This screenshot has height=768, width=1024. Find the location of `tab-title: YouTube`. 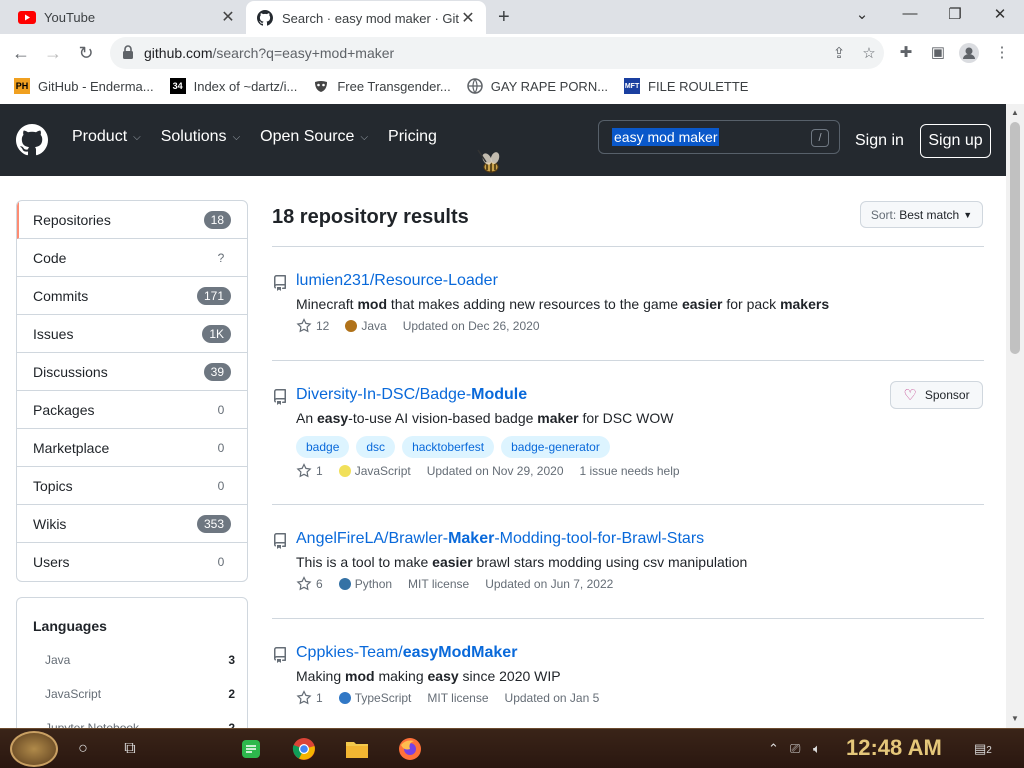

tab-title: YouTube is located at coordinates (70, 17).